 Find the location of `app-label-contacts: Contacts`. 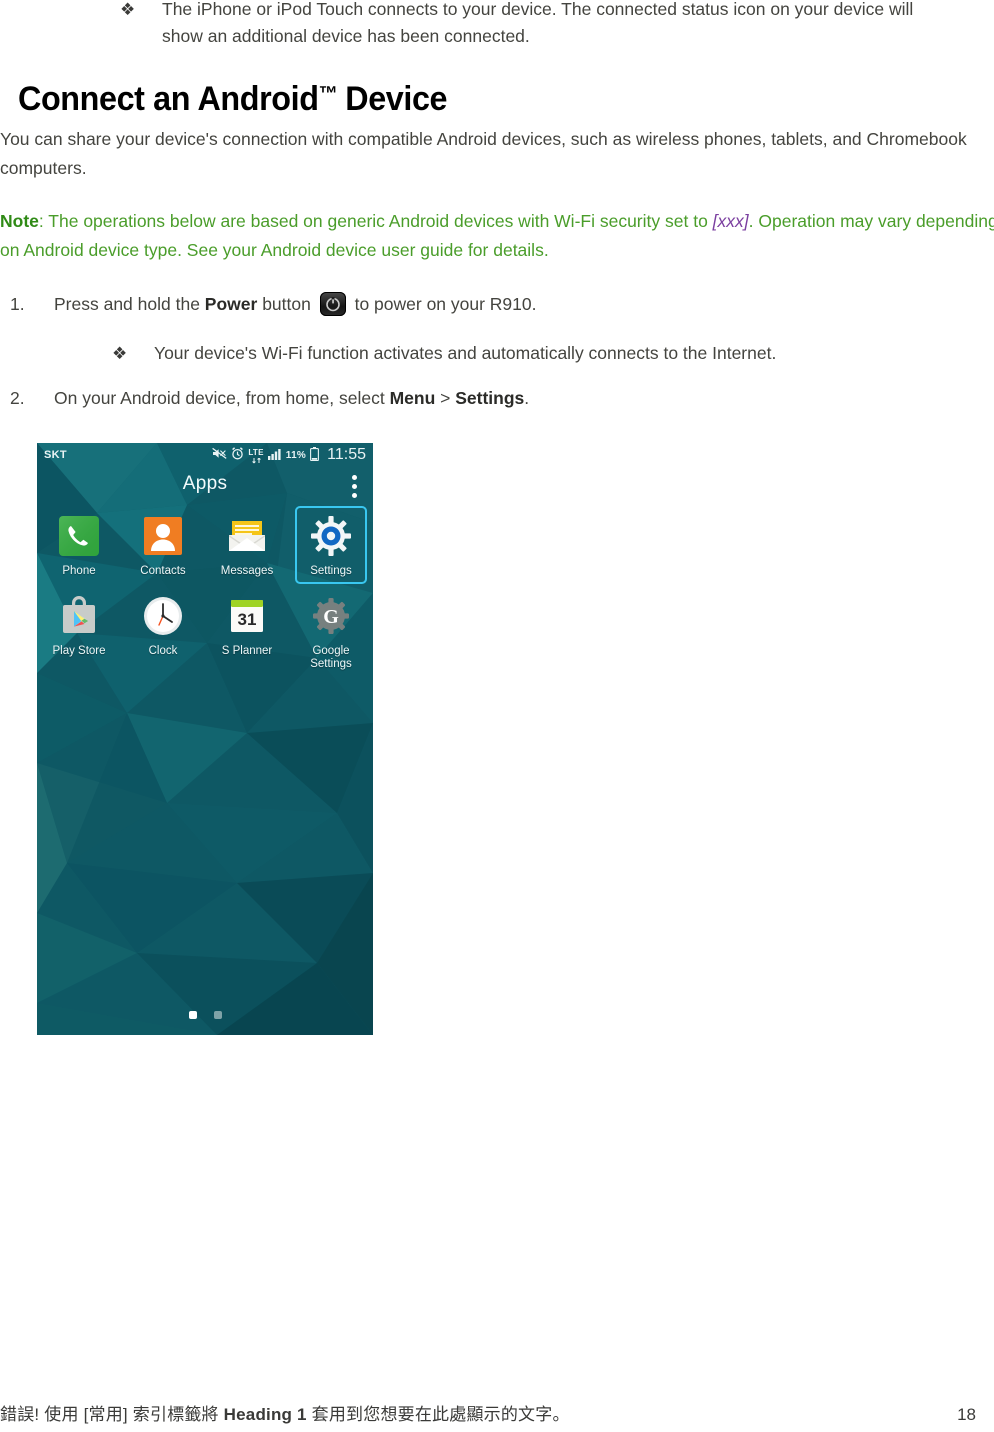

app-label-contacts: Contacts is located at coordinates (163, 571).